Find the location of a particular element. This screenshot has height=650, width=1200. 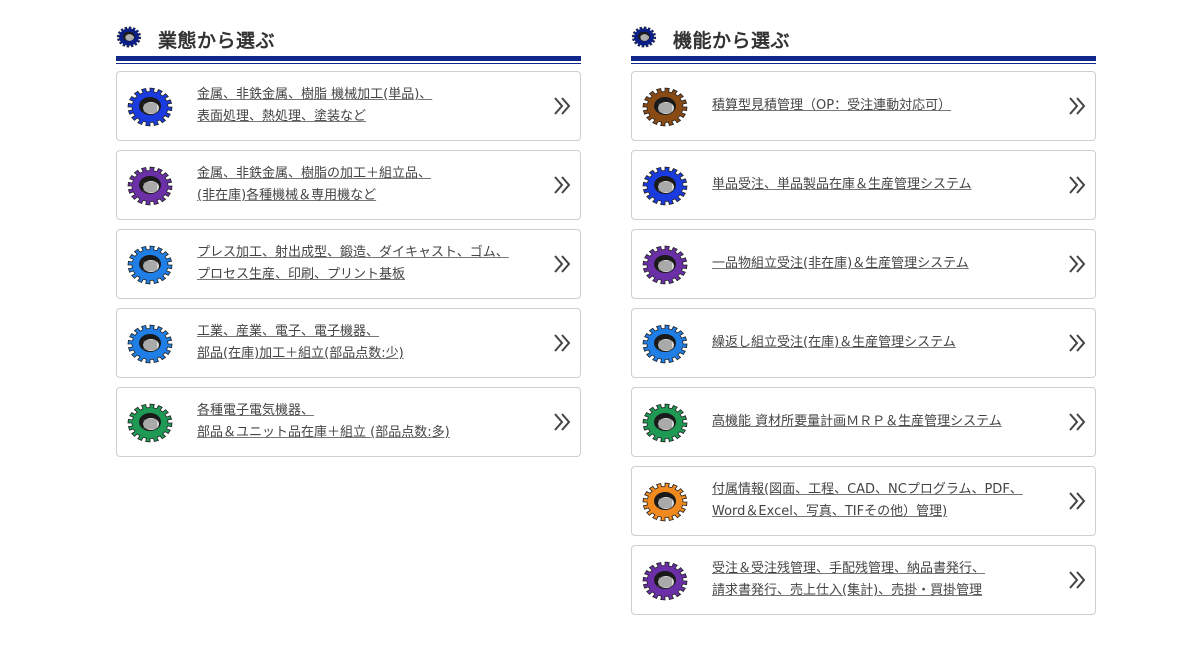

item-link-line: 付属情報(図面、工程、CAD、NCプログラム、PDF、 is located at coordinates (867, 489).